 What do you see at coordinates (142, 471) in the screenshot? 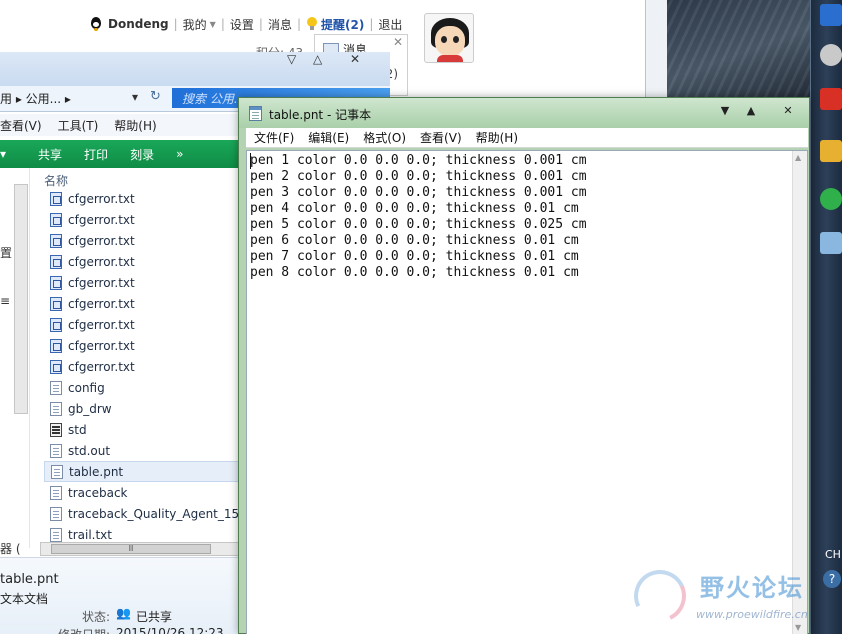
I see `list-item: table.pnt` at bounding box center [142, 471].